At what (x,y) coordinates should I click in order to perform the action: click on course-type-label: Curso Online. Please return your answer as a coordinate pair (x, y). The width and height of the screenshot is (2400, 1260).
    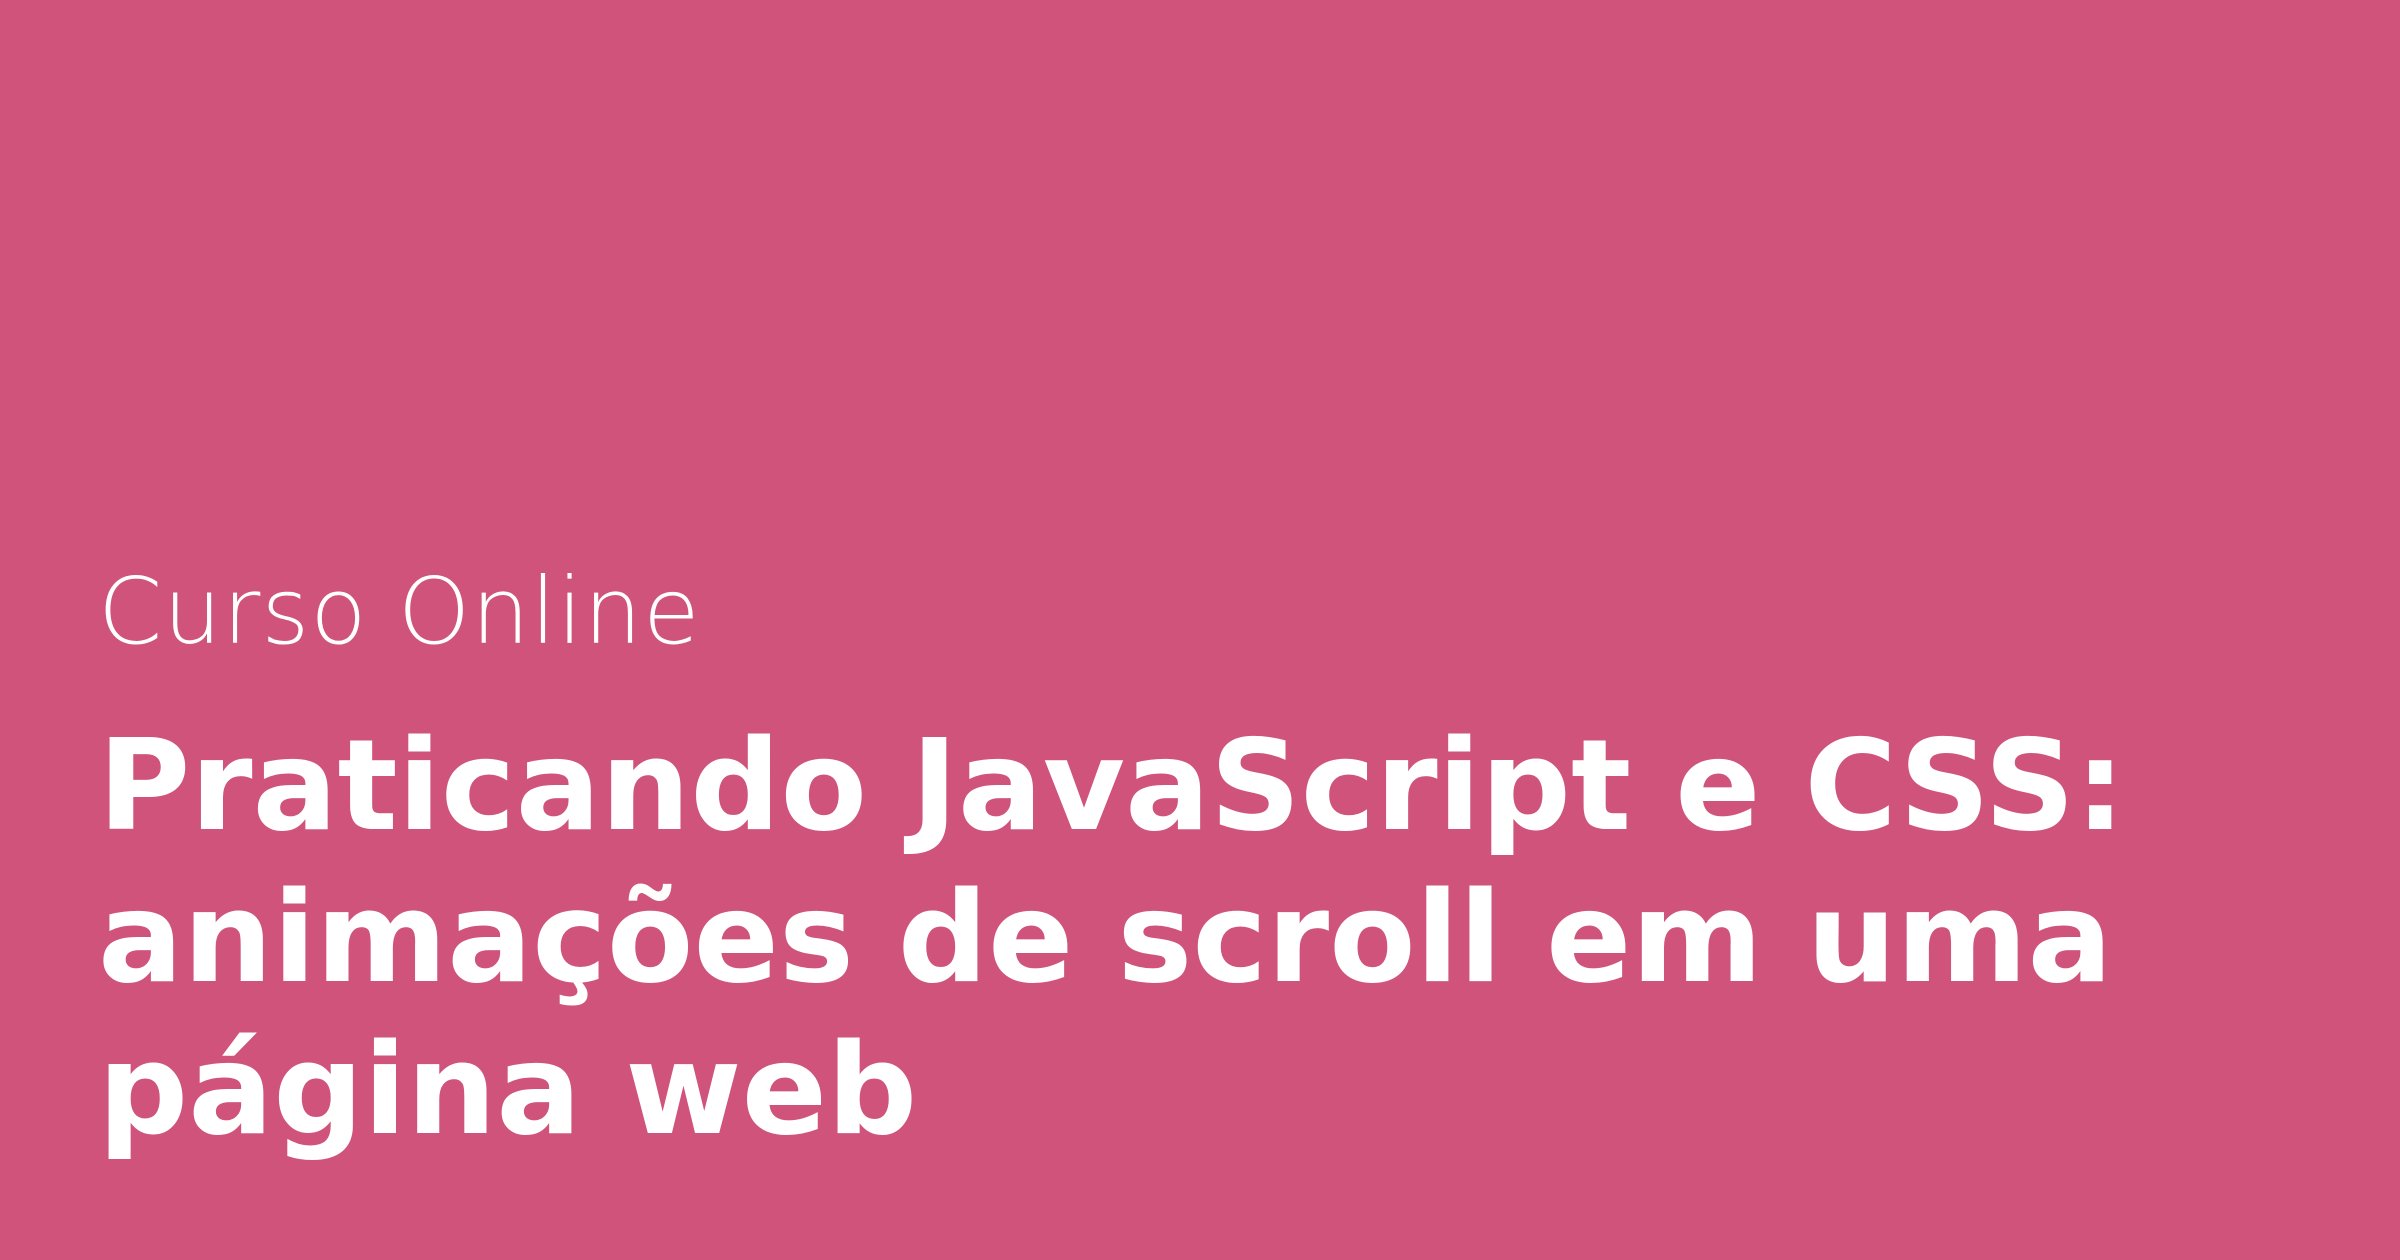
    Looking at the image, I should click on (399, 611).